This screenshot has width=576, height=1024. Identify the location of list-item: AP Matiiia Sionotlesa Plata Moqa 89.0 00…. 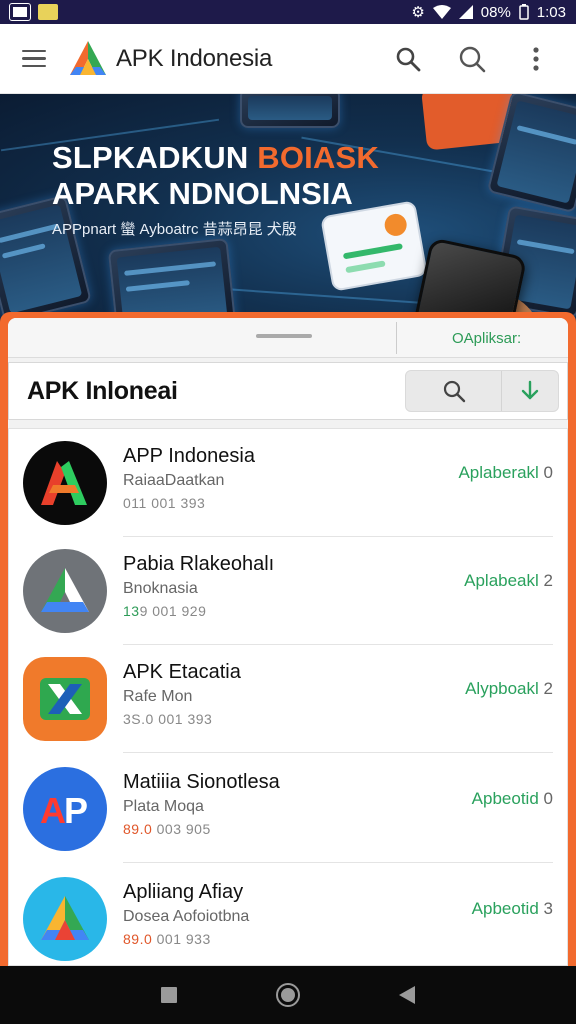
(288, 809).